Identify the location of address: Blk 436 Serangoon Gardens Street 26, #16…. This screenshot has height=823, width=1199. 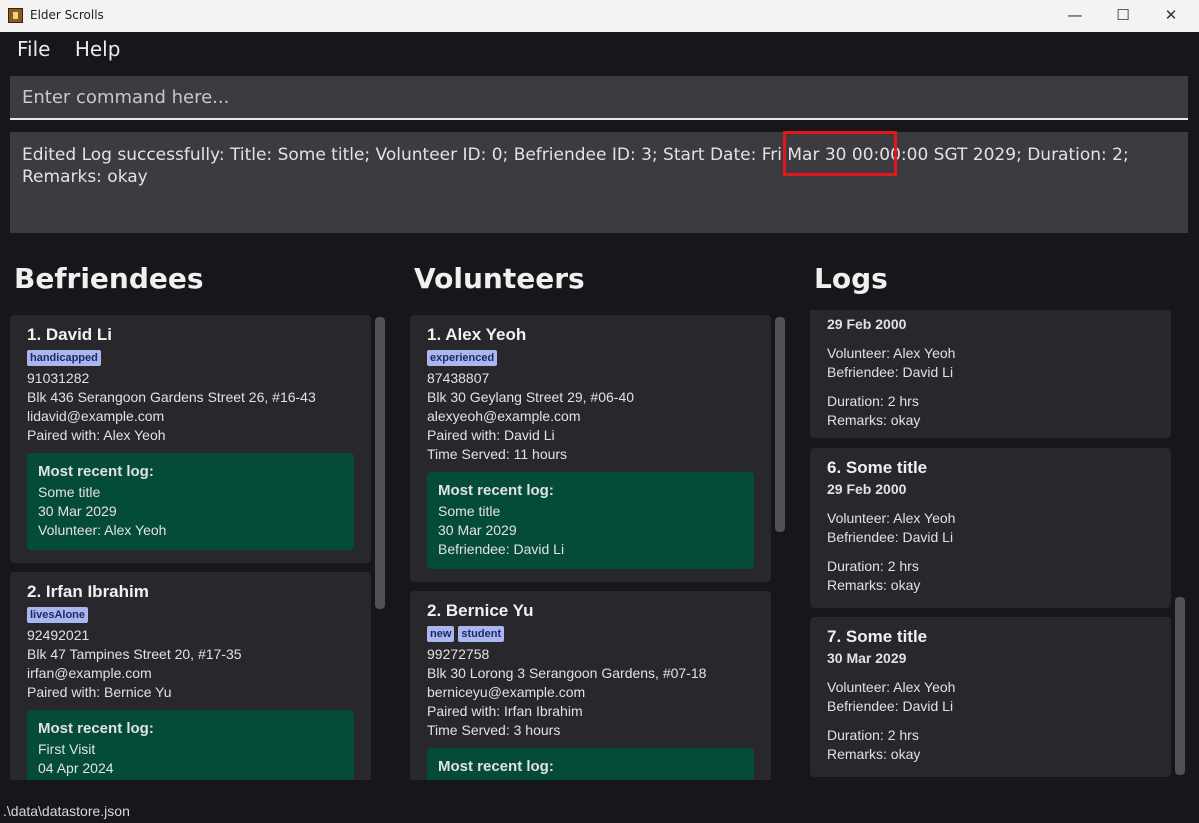
(171, 397).